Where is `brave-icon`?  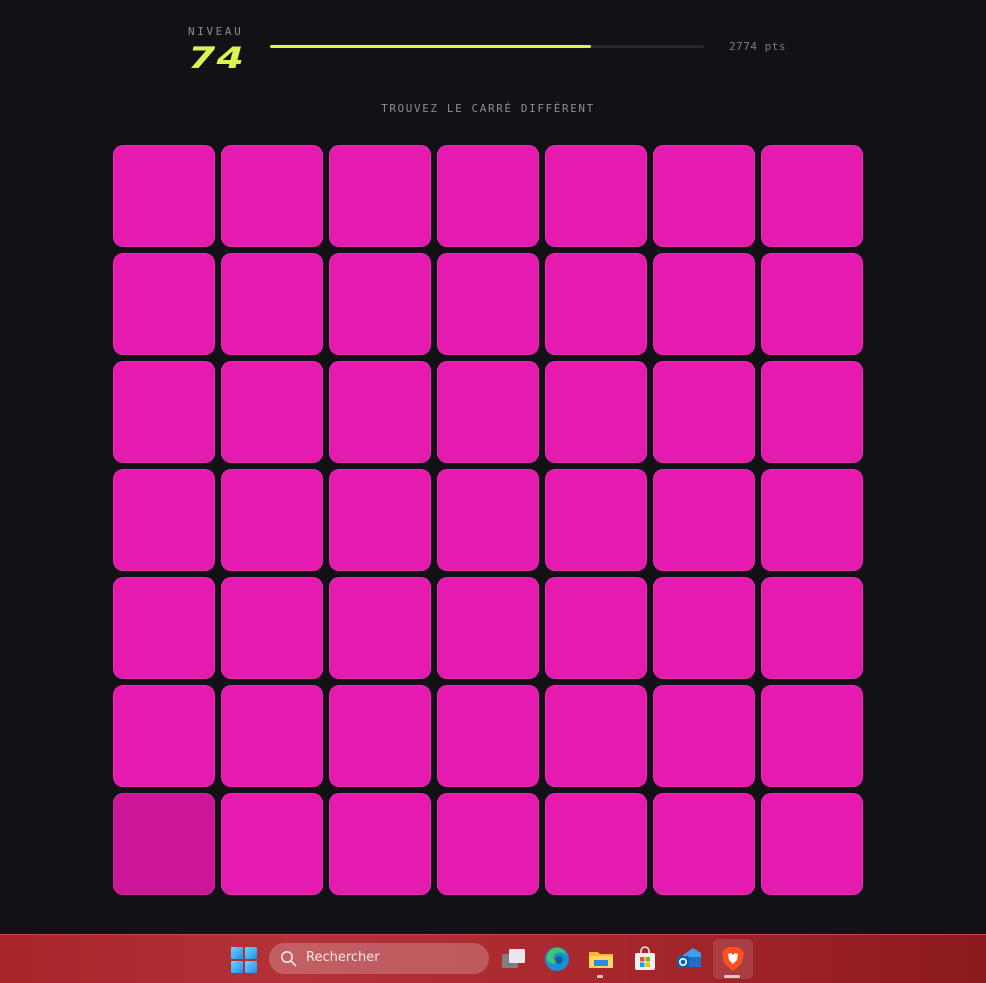 brave-icon is located at coordinates (733, 959).